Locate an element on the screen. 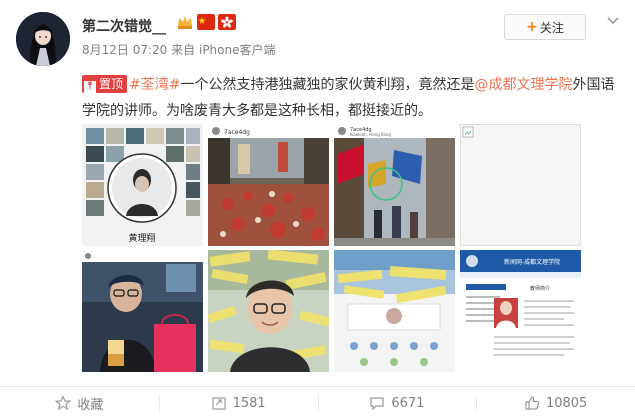  post-source: iPhone客户端 is located at coordinates (237, 50).